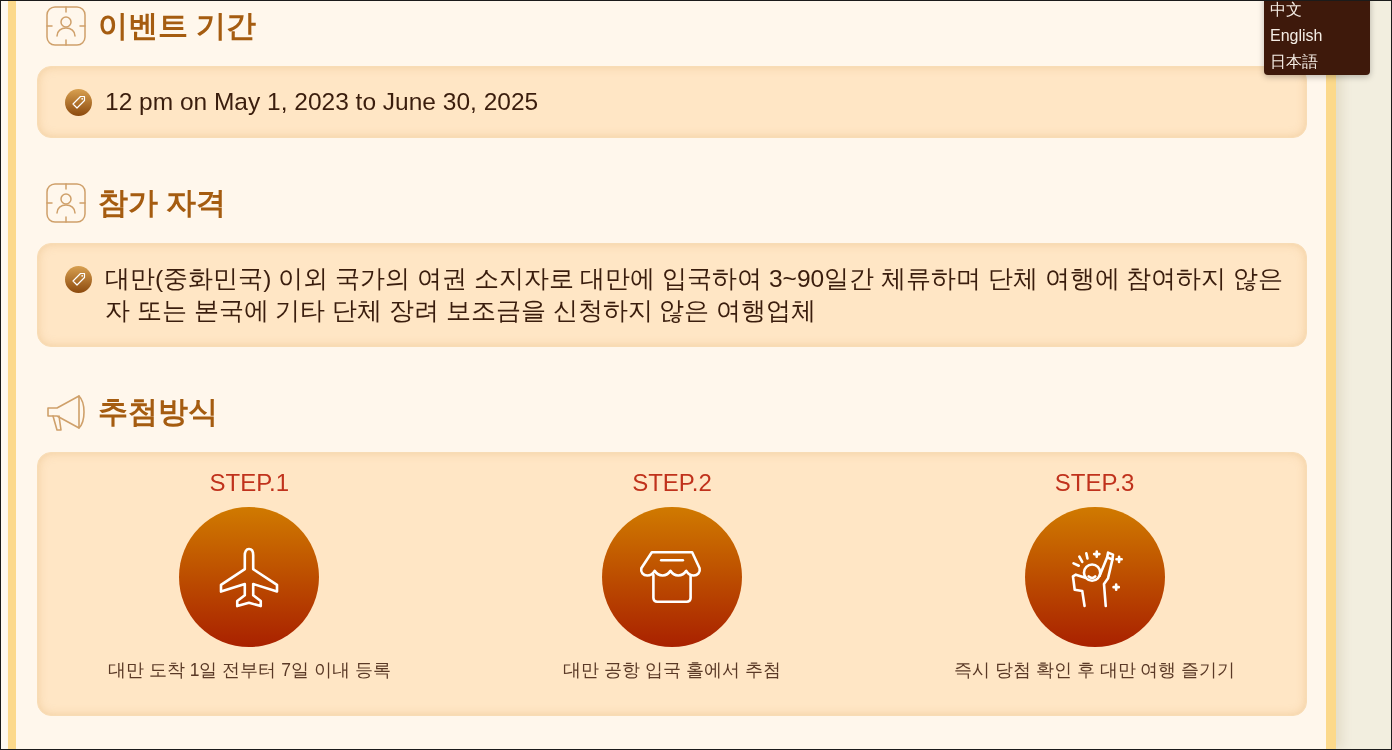 Image resolution: width=1392 pixels, height=750 pixels. Describe the element at coordinates (1095, 670) in the screenshot. I see `step-caption: 즉시 당첨 확인 후 대만 여행 즐기기` at that location.